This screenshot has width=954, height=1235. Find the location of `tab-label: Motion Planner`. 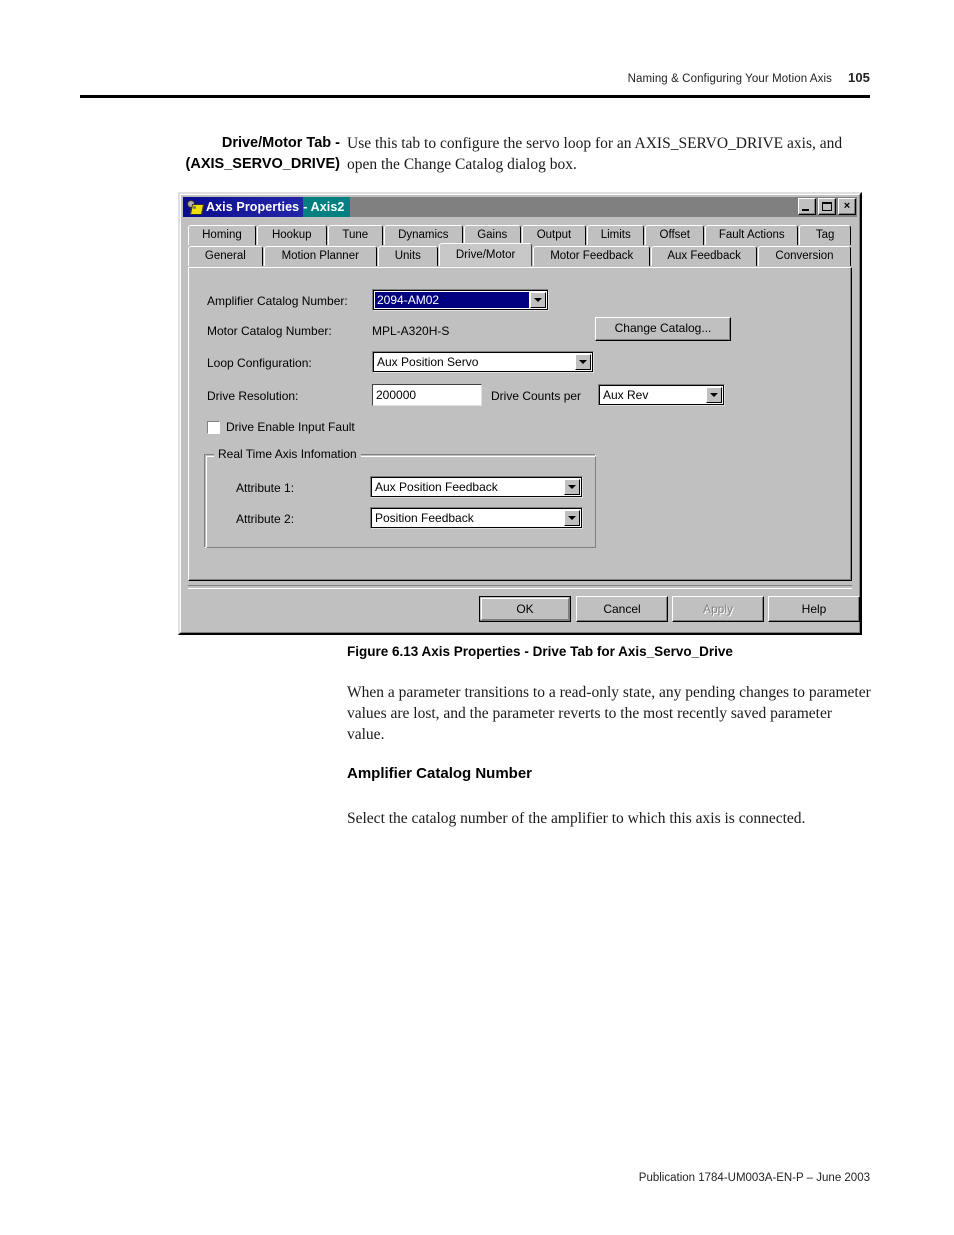

tab-label: Motion Planner is located at coordinates (320, 256).